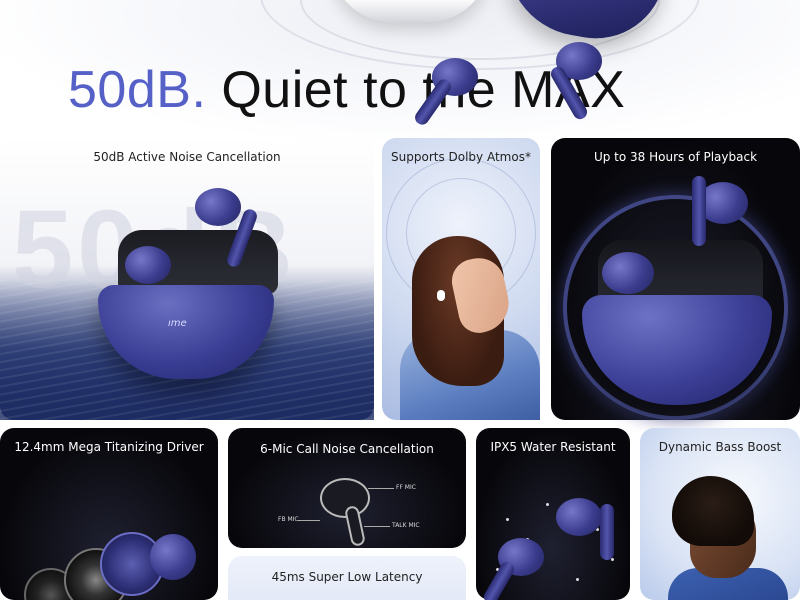 The width and height of the screenshot is (800, 600). What do you see at coordinates (288, 519) in the screenshot?
I see `mic-label: FB MIC` at bounding box center [288, 519].